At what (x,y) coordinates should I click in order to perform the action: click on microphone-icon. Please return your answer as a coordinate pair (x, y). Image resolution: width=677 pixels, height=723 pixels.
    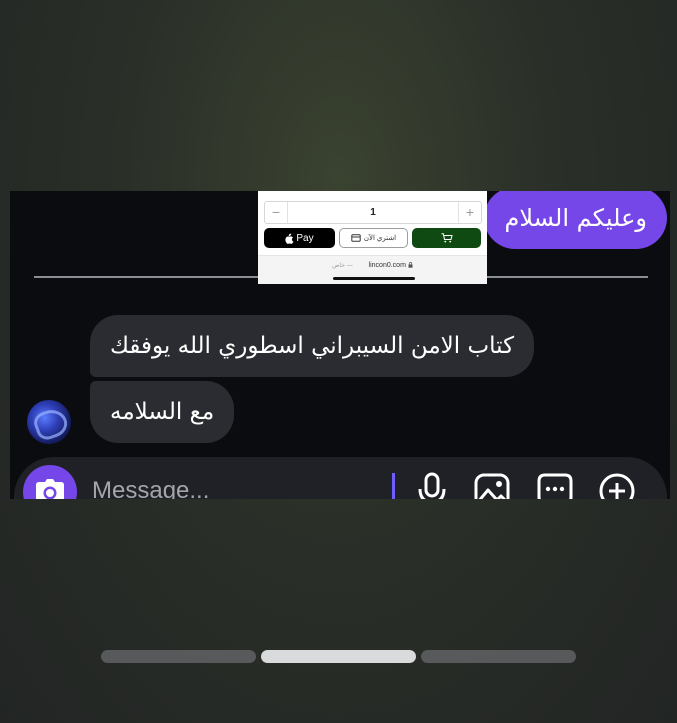
    Looking at the image, I should click on (432, 485).